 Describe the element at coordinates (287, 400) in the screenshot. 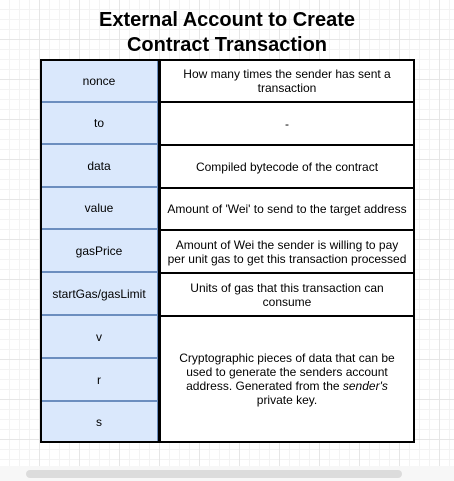

I see `signature-description-after: private key.` at that location.